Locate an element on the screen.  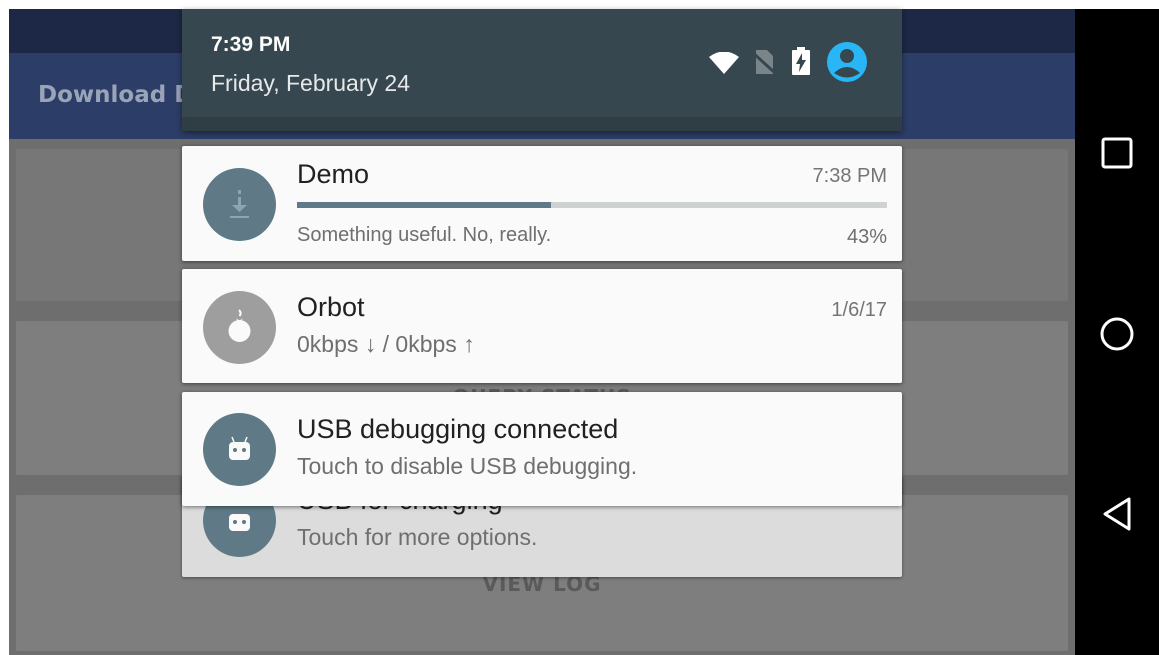
notification-title: Orbot is located at coordinates (331, 307).